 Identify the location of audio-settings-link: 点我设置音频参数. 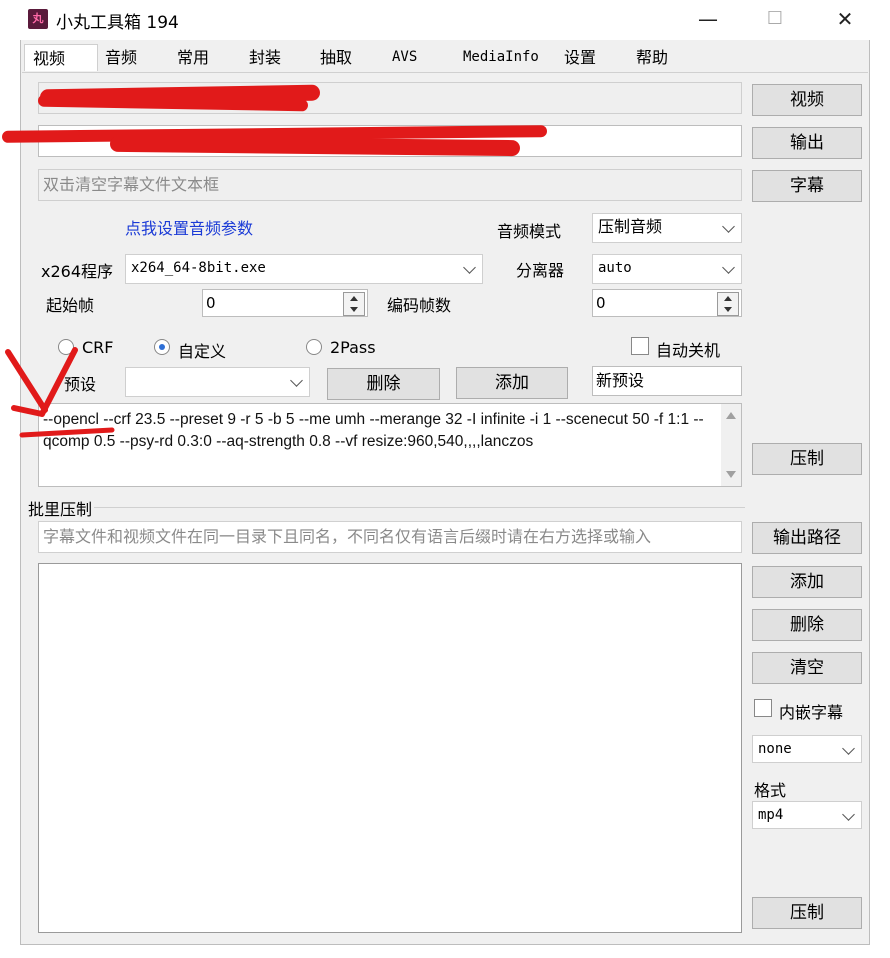
(189, 227).